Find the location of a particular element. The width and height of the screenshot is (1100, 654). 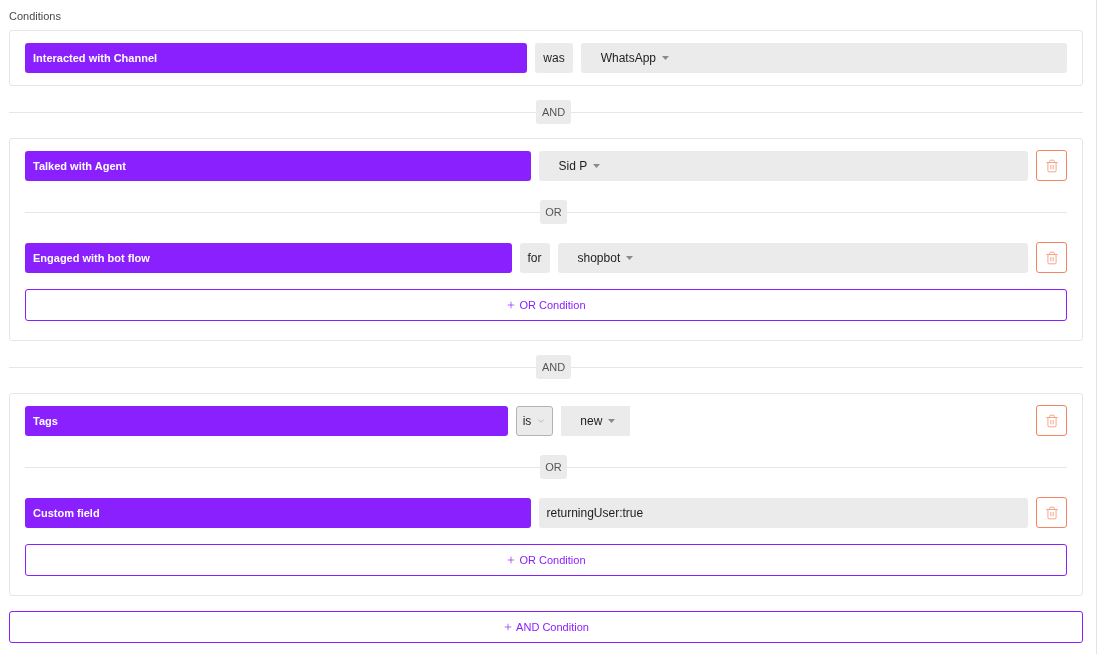

operator-label: was is located at coordinates (554, 57).